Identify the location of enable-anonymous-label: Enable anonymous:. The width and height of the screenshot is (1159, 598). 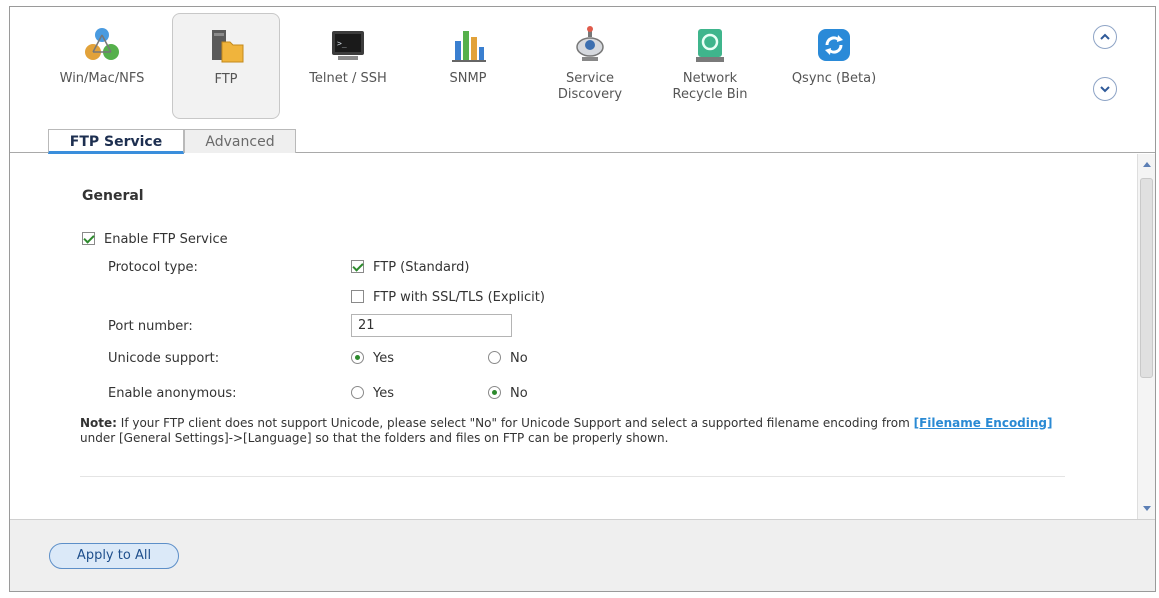
(172, 393).